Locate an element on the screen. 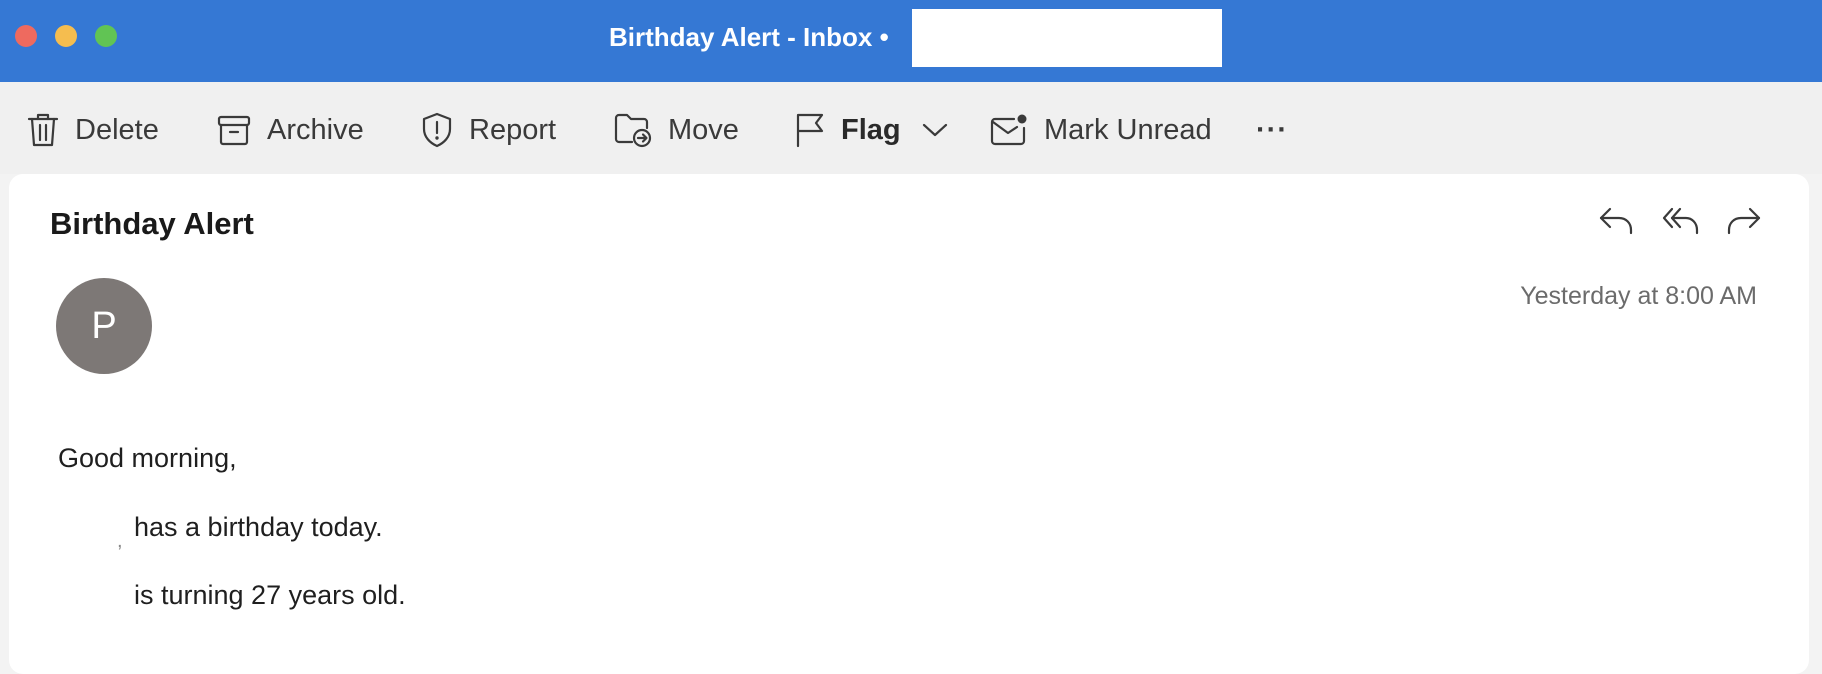 The width and height of the screenshot is (1822, 674). archive-button: Archive is located at coordinates (290, 130).